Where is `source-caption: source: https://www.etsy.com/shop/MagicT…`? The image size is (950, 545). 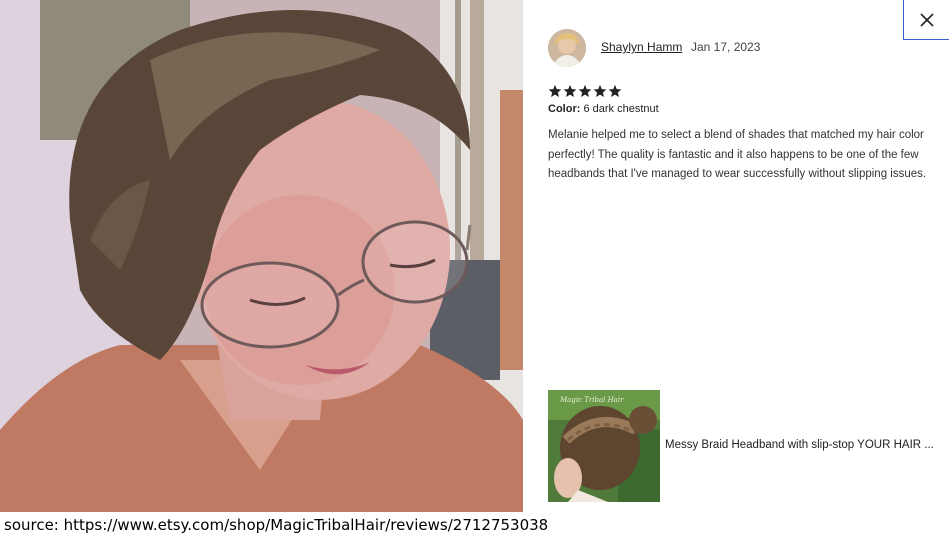
source-caption: source: https://www.etsy.com/shop/MagicT… is located at coordinates (276, 525).